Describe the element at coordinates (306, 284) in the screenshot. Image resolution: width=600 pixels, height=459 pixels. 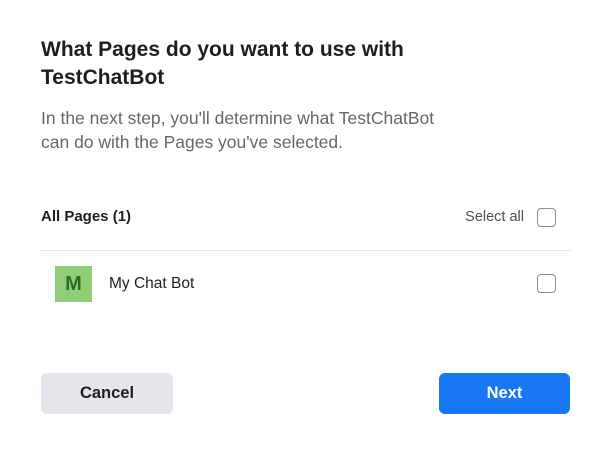
I see `page-row-my-chat-bot: M My Chat Bot` at that location.